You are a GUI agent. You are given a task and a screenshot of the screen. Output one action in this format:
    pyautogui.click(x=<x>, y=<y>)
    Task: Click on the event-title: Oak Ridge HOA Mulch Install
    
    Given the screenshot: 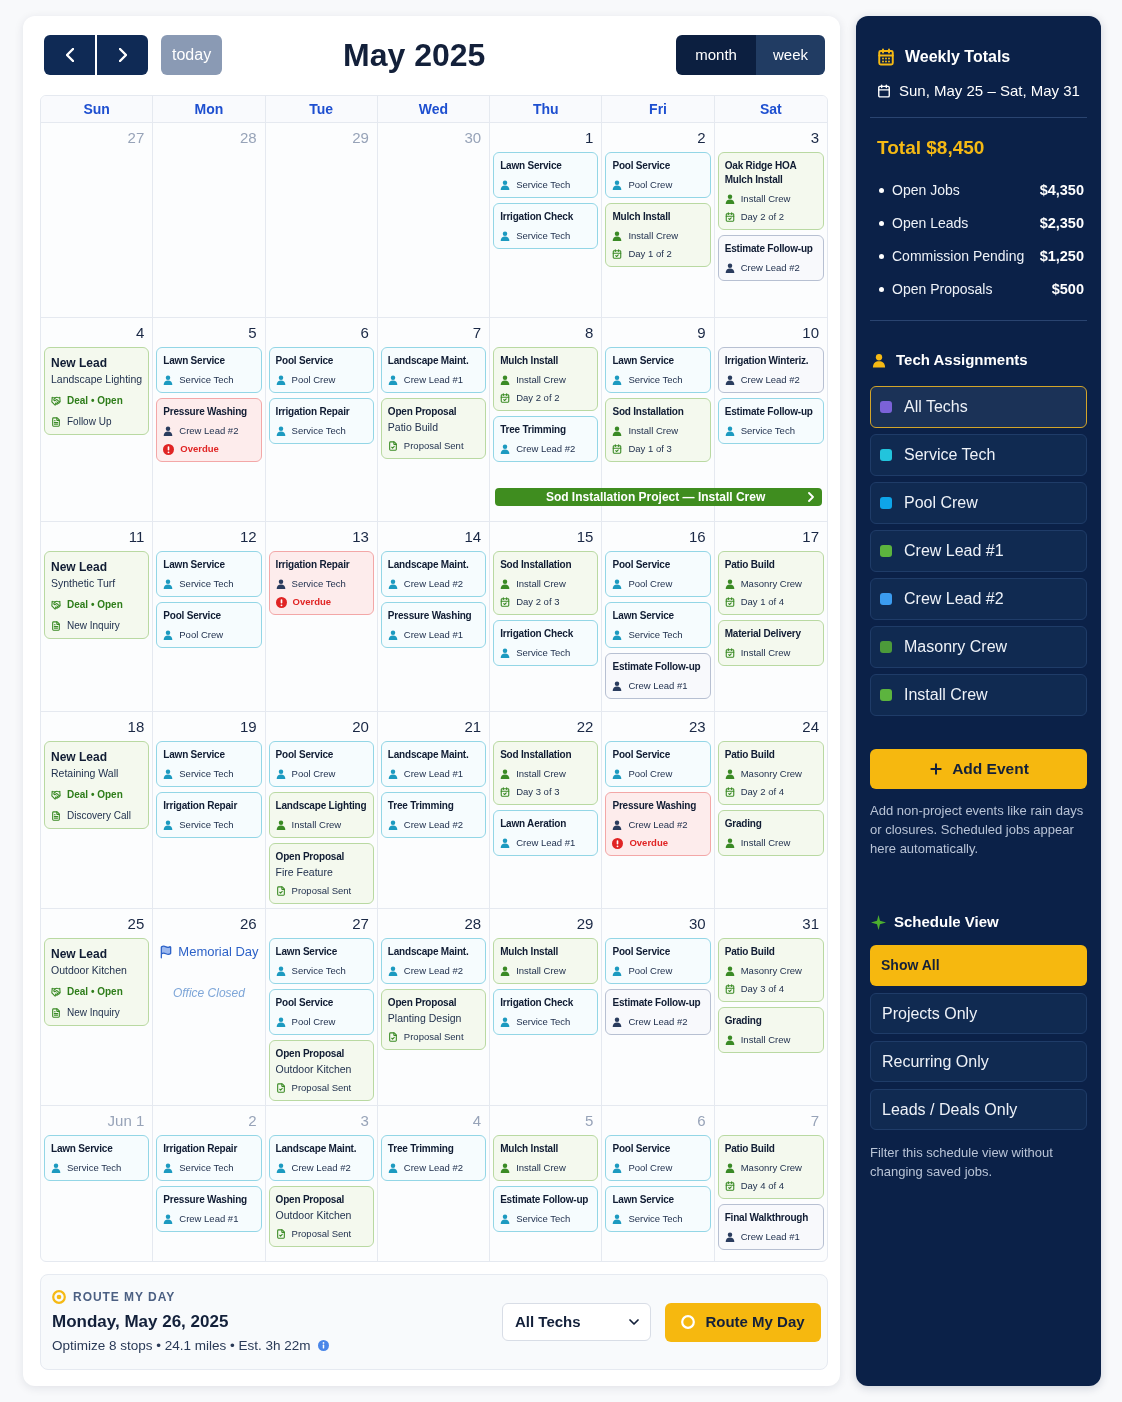 What is the action you would take?
    pyautogui.click(x=761, y=173)
    